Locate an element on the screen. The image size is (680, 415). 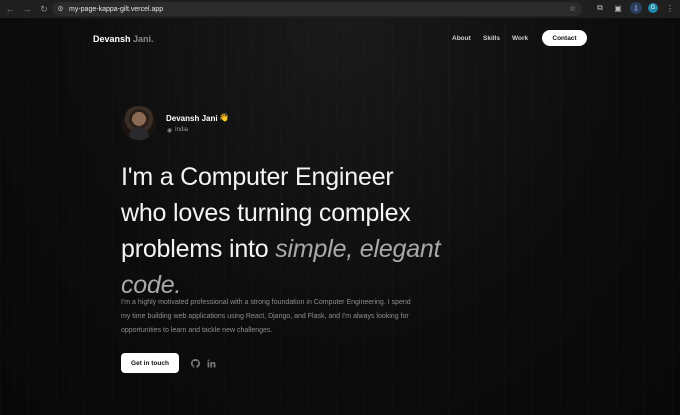
hero-line-1: I'm a Computer Engineer is located at coordinates (257, 177).